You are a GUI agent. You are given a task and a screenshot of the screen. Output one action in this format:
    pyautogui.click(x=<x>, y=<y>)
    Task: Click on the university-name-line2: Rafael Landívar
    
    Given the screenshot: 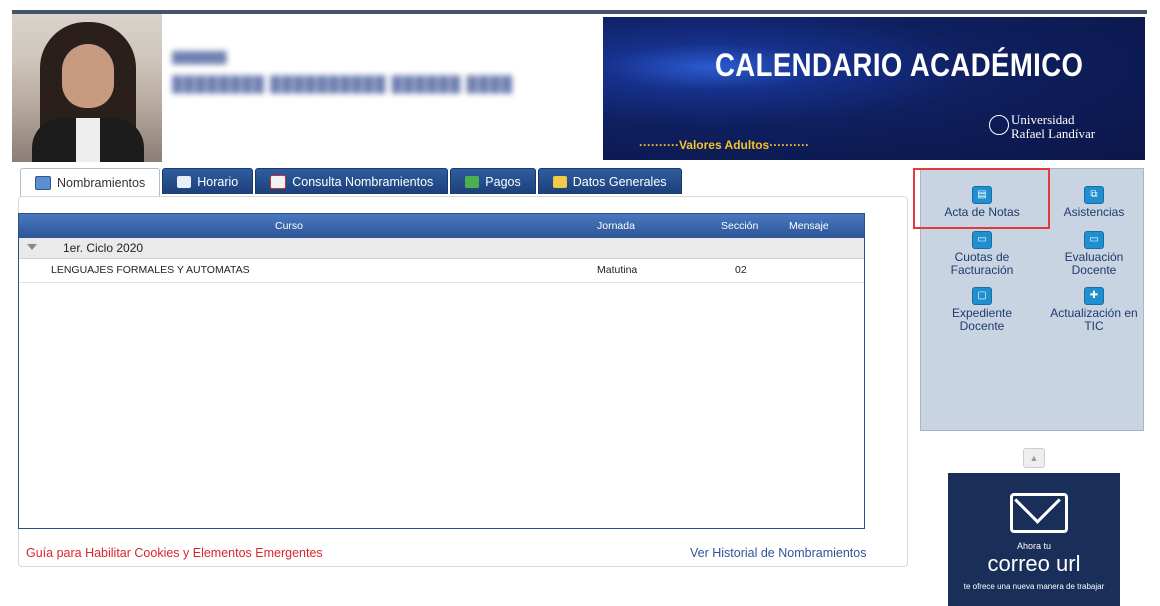 What is the action you would take?
    pyautogui.click(x=1053, y=133)
    